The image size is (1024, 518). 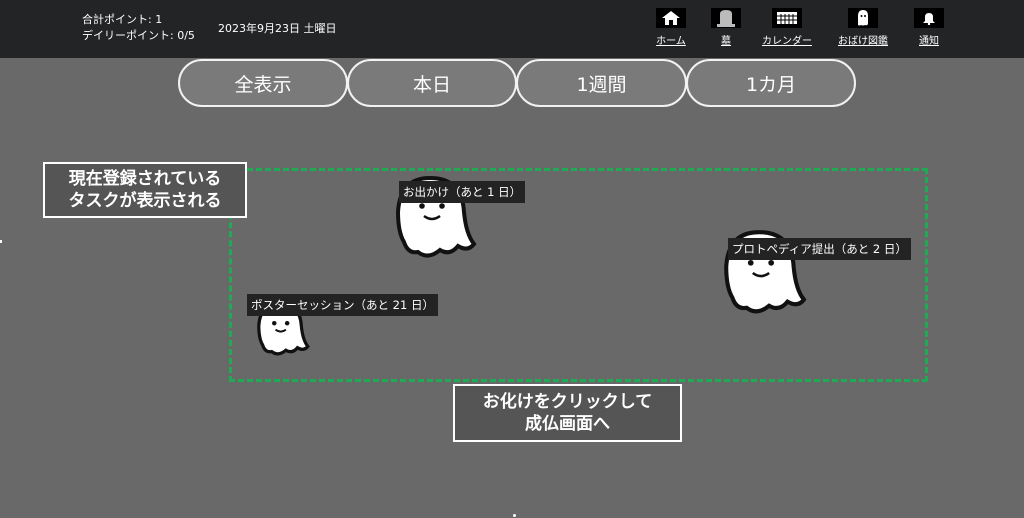 I want to click on calendar-icon, so click(x=787, y=18).